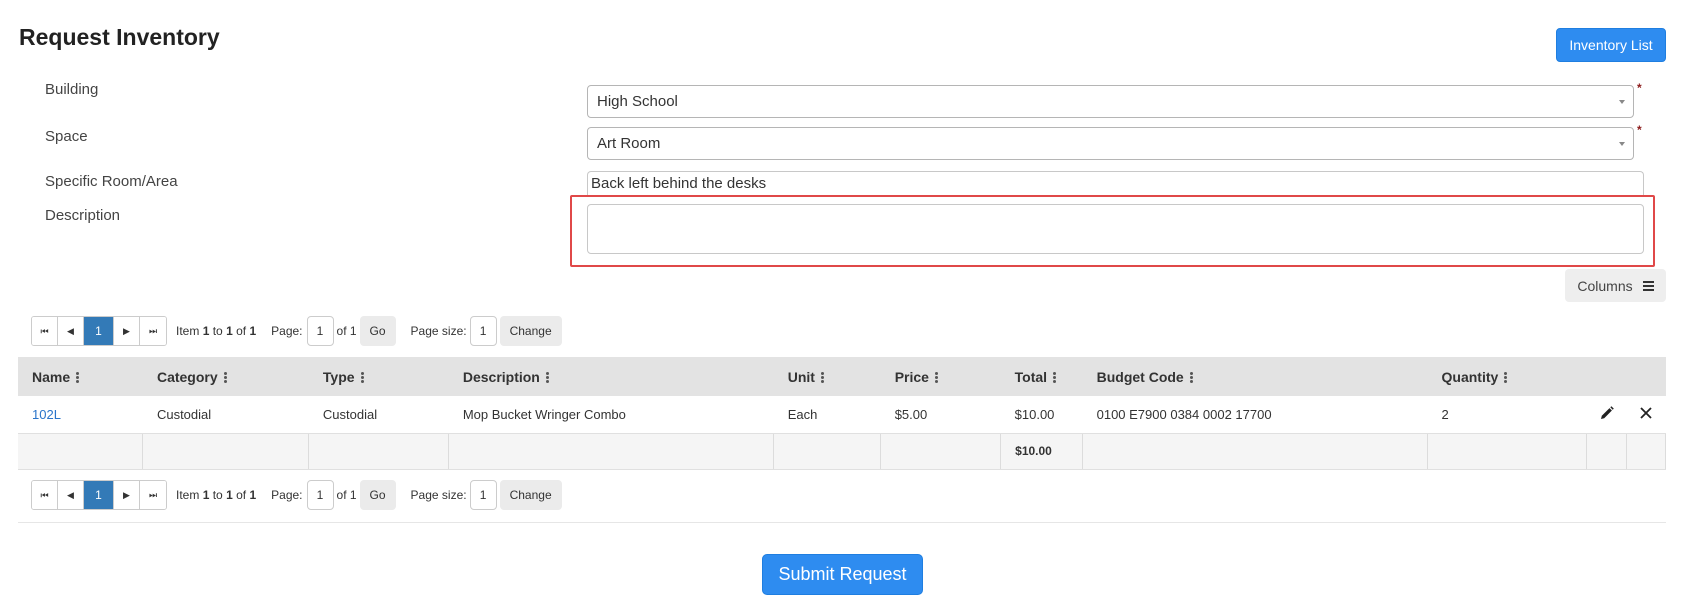  What do you see at coordinates (225, 415) in the screenshot?
I see `cell-category: Custodial` at bounding box center [225, 415].